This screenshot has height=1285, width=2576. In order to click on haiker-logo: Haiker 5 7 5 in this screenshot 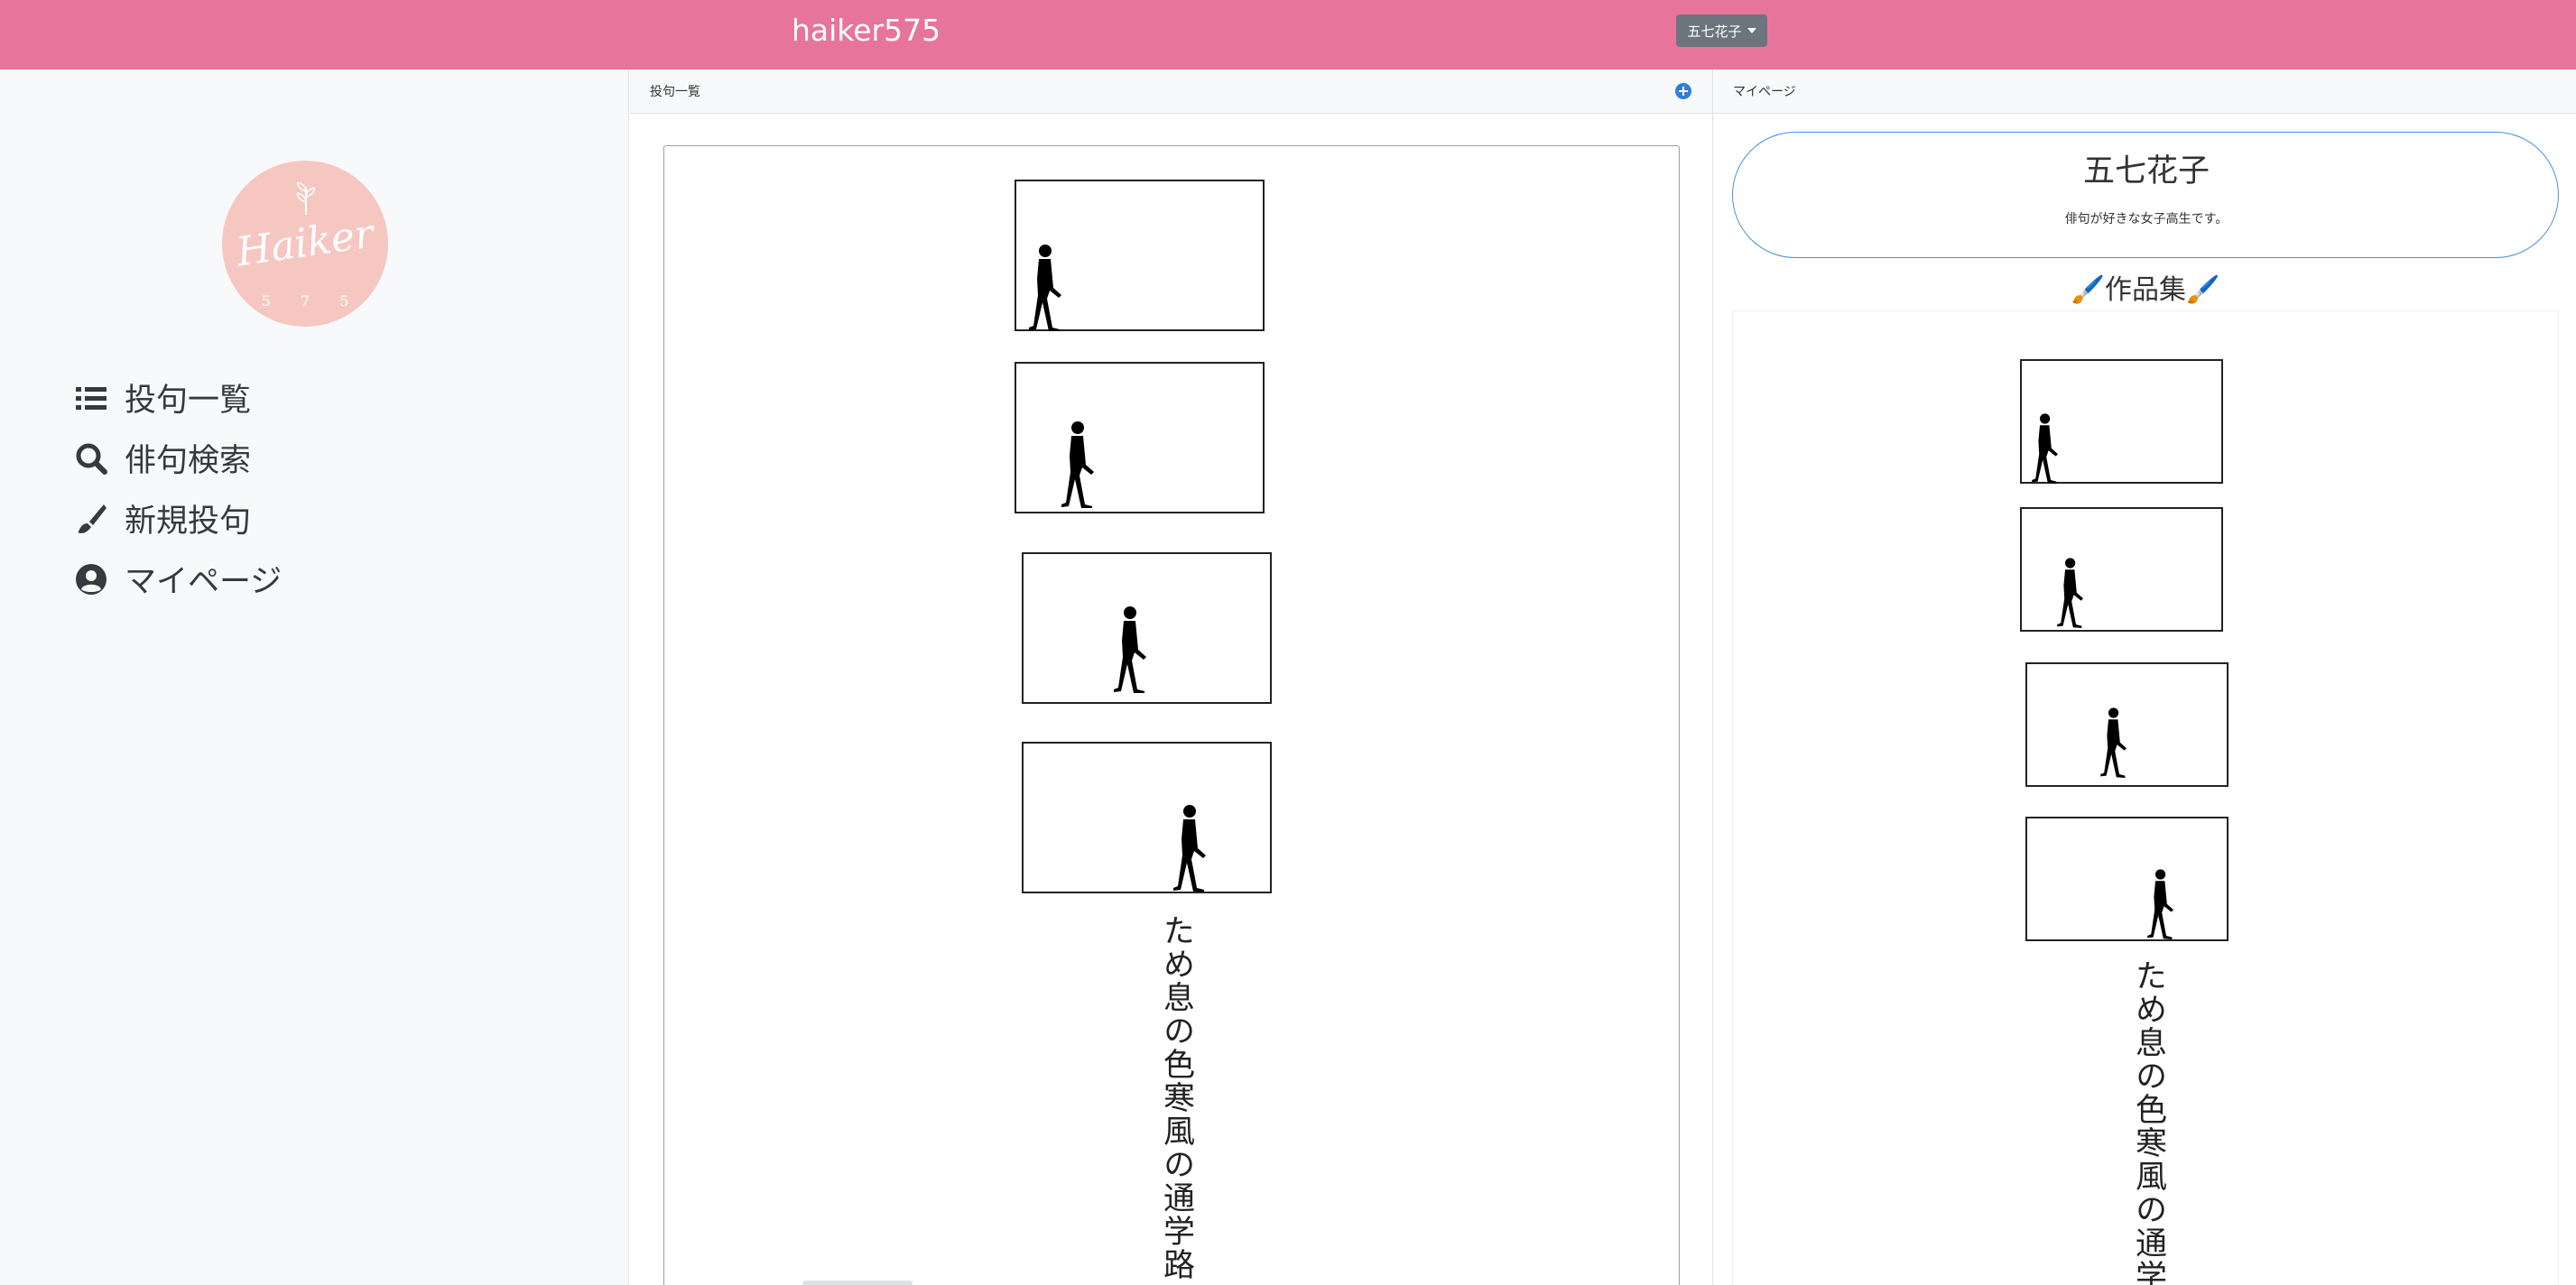, I will do `click(305, 244)`.